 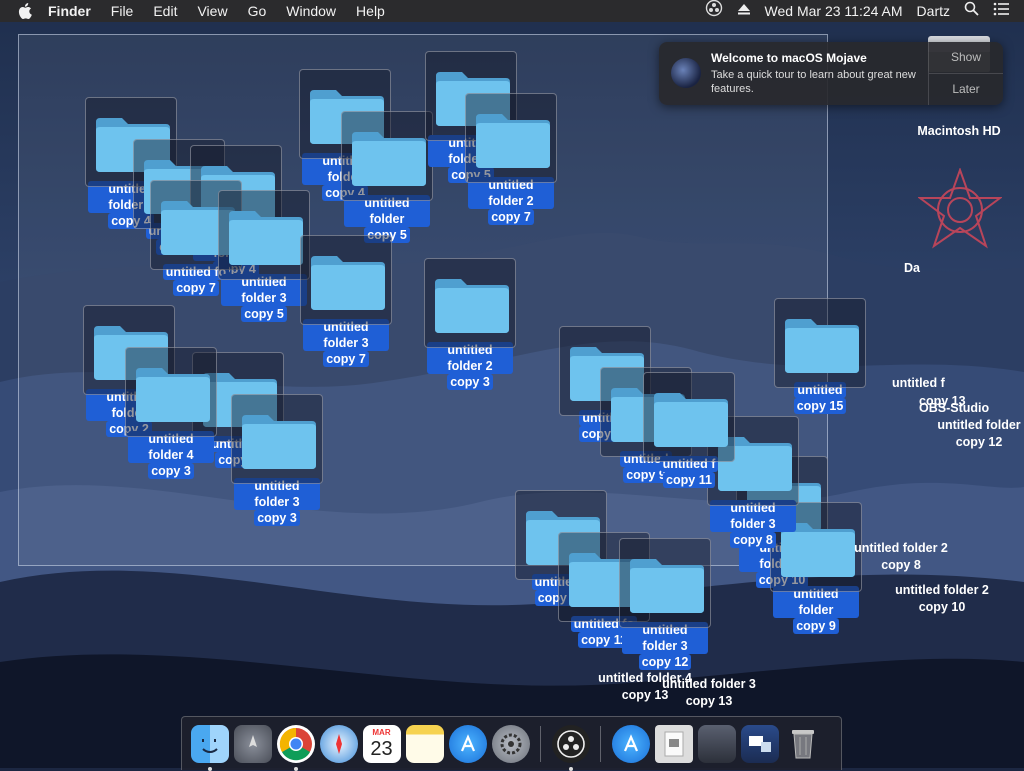 What do you see at coordinates (277, 502) in the screenshot?
I see `folder-label: untitled folder 3 copy 3` at bounding box center [277, 502].